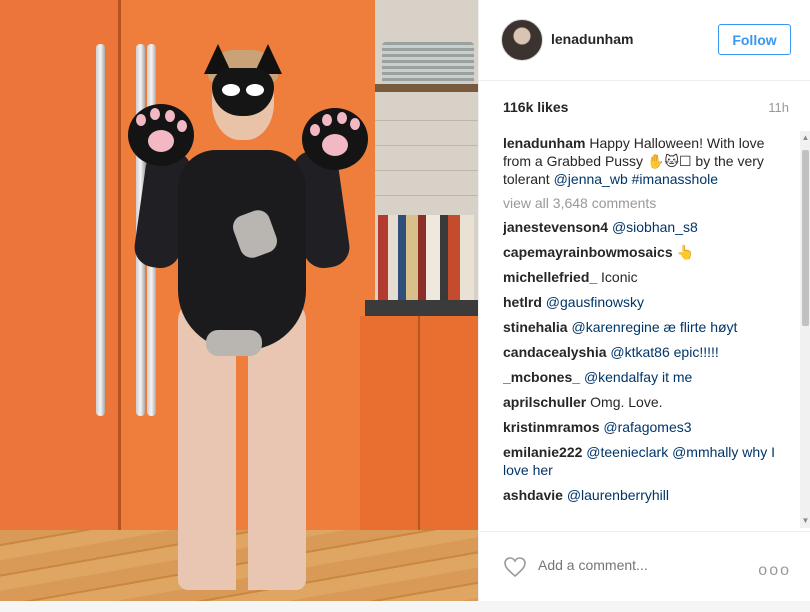 This screenshot has width=810, height=612. Describe the element at coordinates (805, 137) in the screenshot. I see `arrow-up-icon: ▲` at that location.